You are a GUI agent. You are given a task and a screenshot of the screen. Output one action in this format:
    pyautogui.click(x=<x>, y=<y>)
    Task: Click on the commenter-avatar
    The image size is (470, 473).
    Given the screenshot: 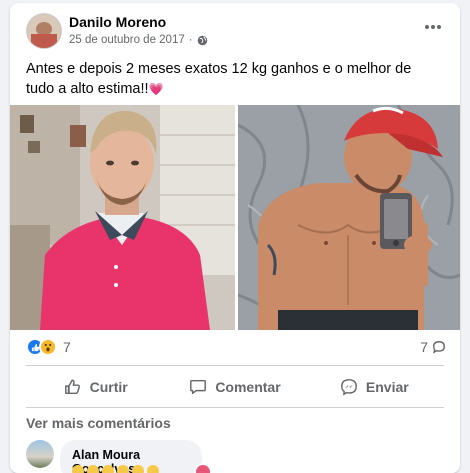 What is the action you would take?
    pyautogui.click(x=40, y=454)
    